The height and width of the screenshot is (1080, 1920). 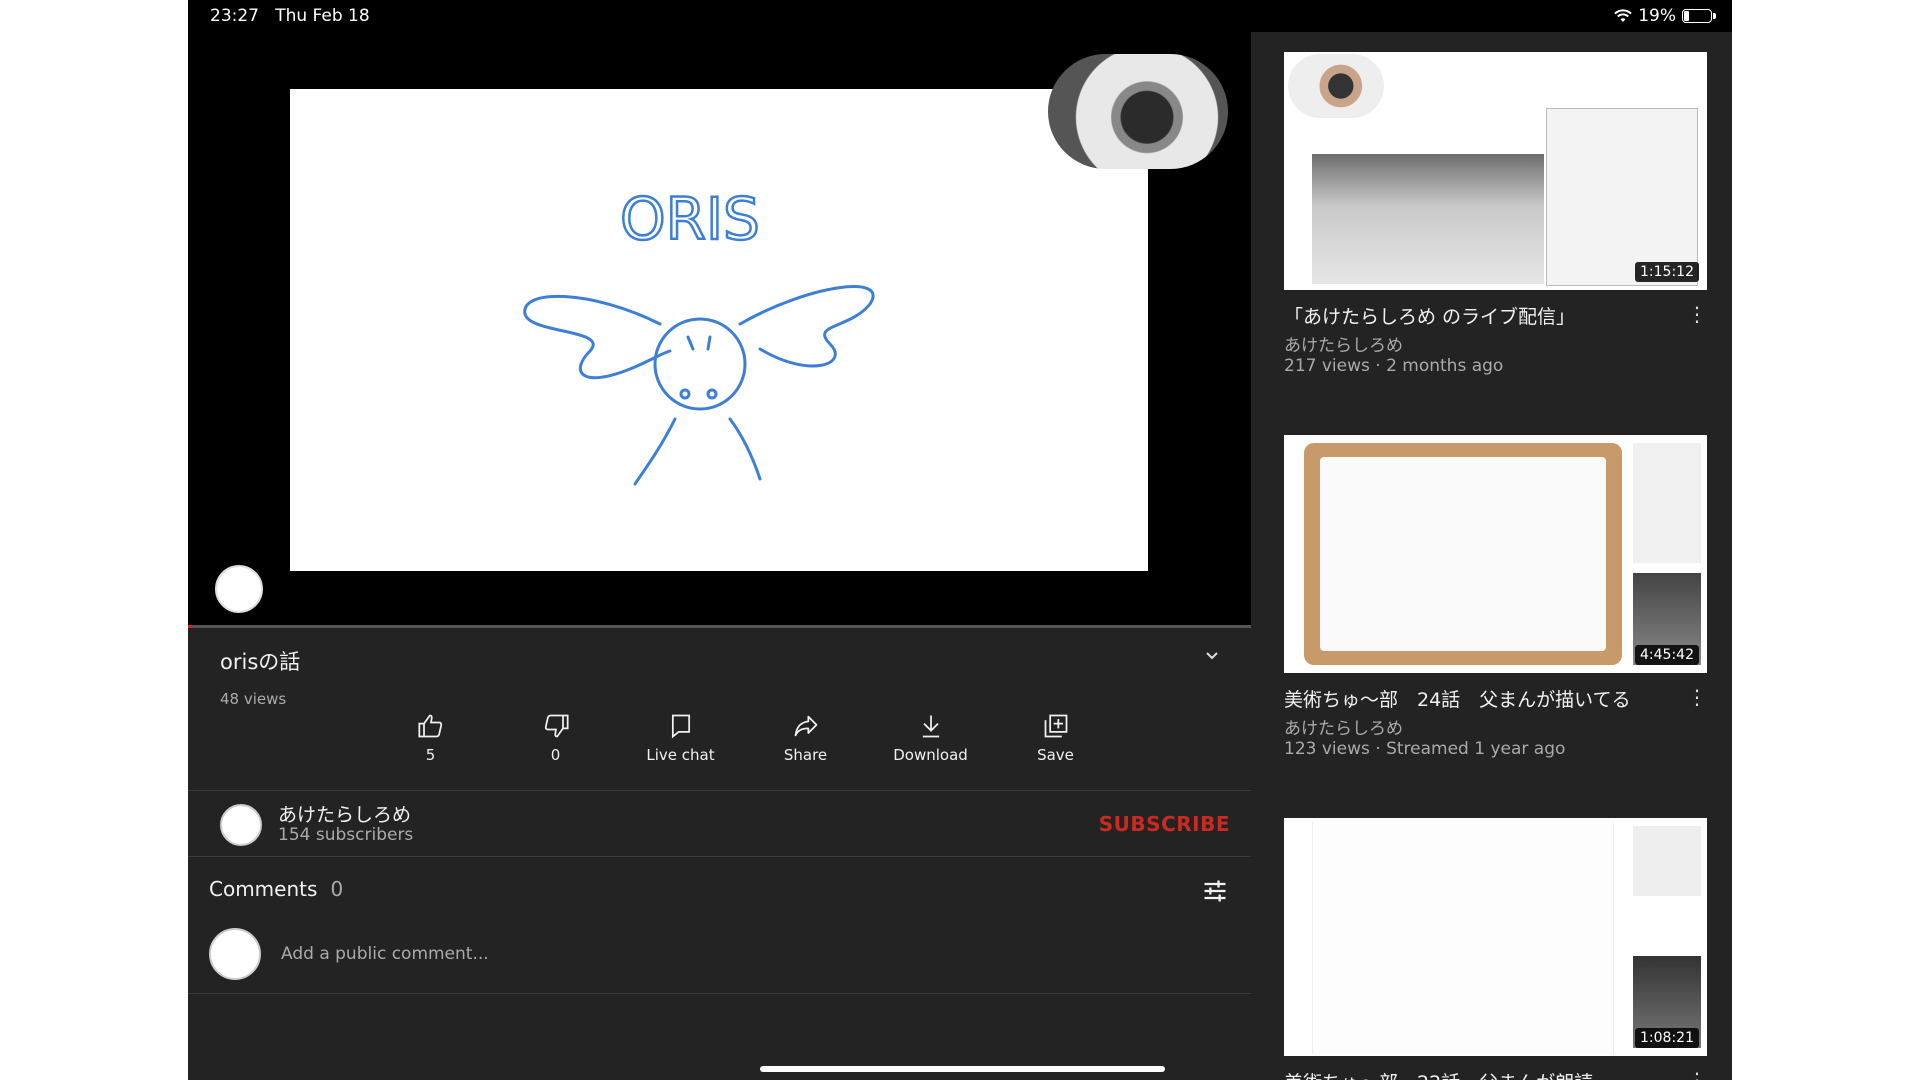 What do you see at coordinates (960, 16) in the screenshot?
I see `status-bar: 23:27 Thu Feb 18 19%` at bounding box center [960, 16].